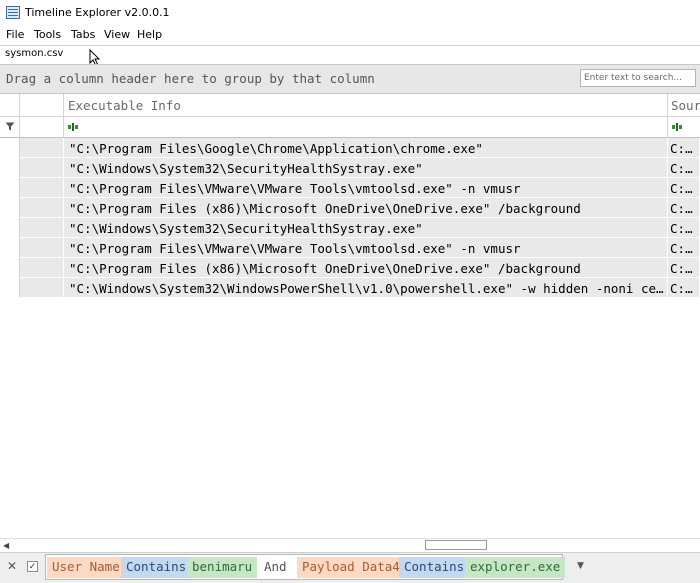 The height and width of the screenshot is (583, 700). What do you see at coordinates (42, 127) in the screenshot?
I see `filter-cell-blank` at bounding box center [42, 127].